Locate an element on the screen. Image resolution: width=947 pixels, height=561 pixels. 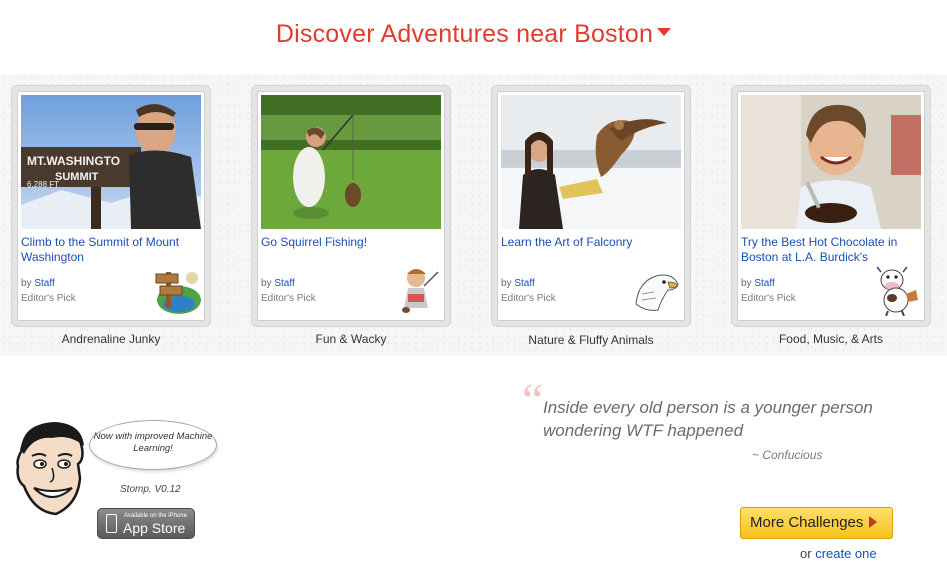
app-store-badge: Available on the iPhone App Store is located at coordinates (146, 523).